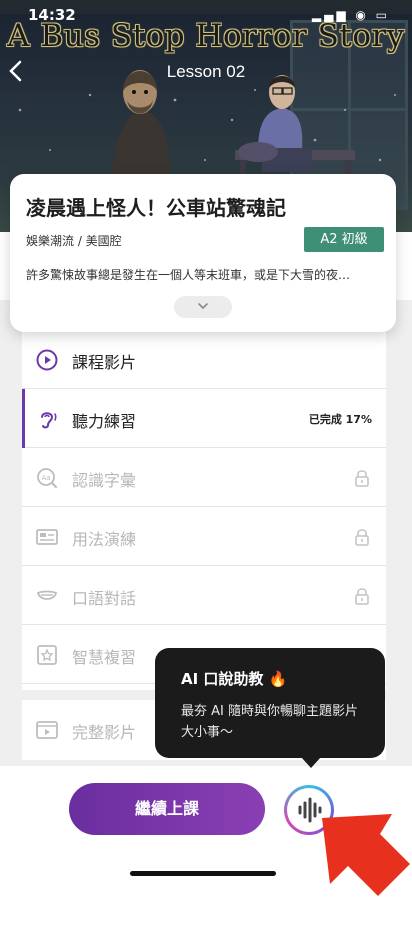 The image size is (412, 928). I want to click on course-item-label: 口語對話, so click(104, 598).